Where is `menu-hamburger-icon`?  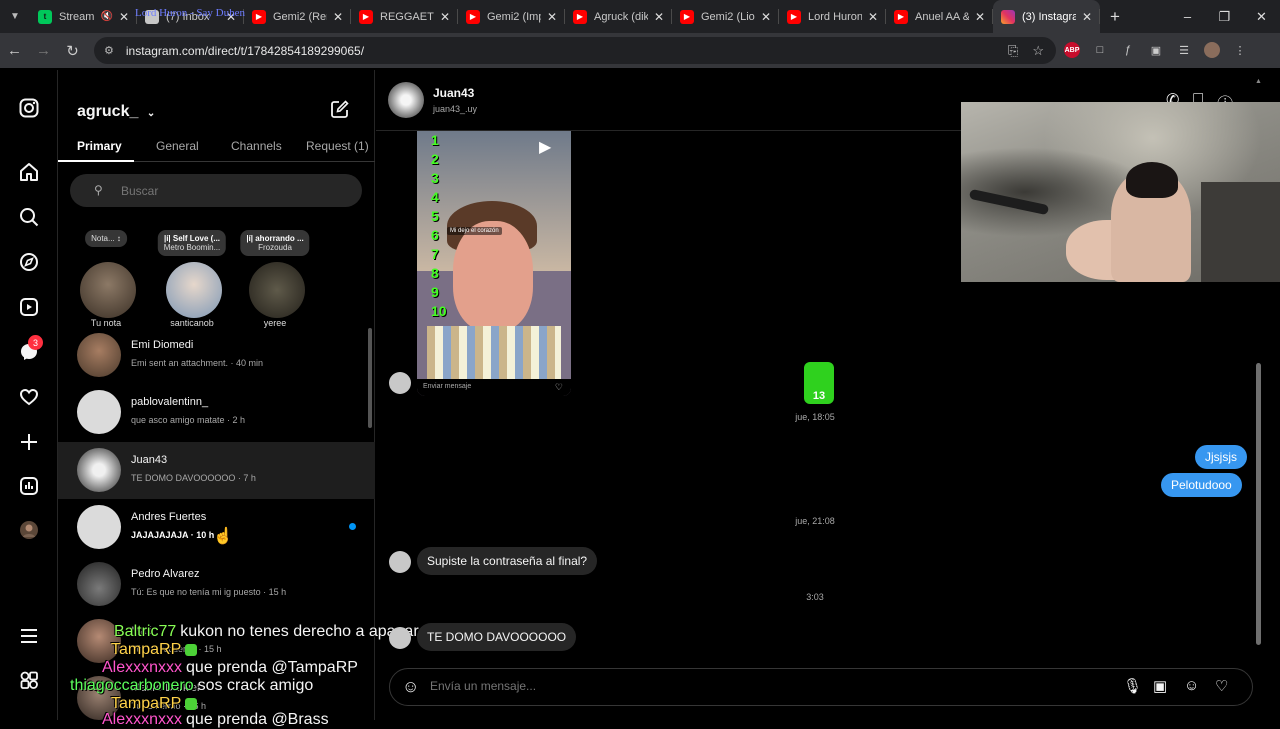
menu-hamburger-icon is located at coordinates (29, 636).